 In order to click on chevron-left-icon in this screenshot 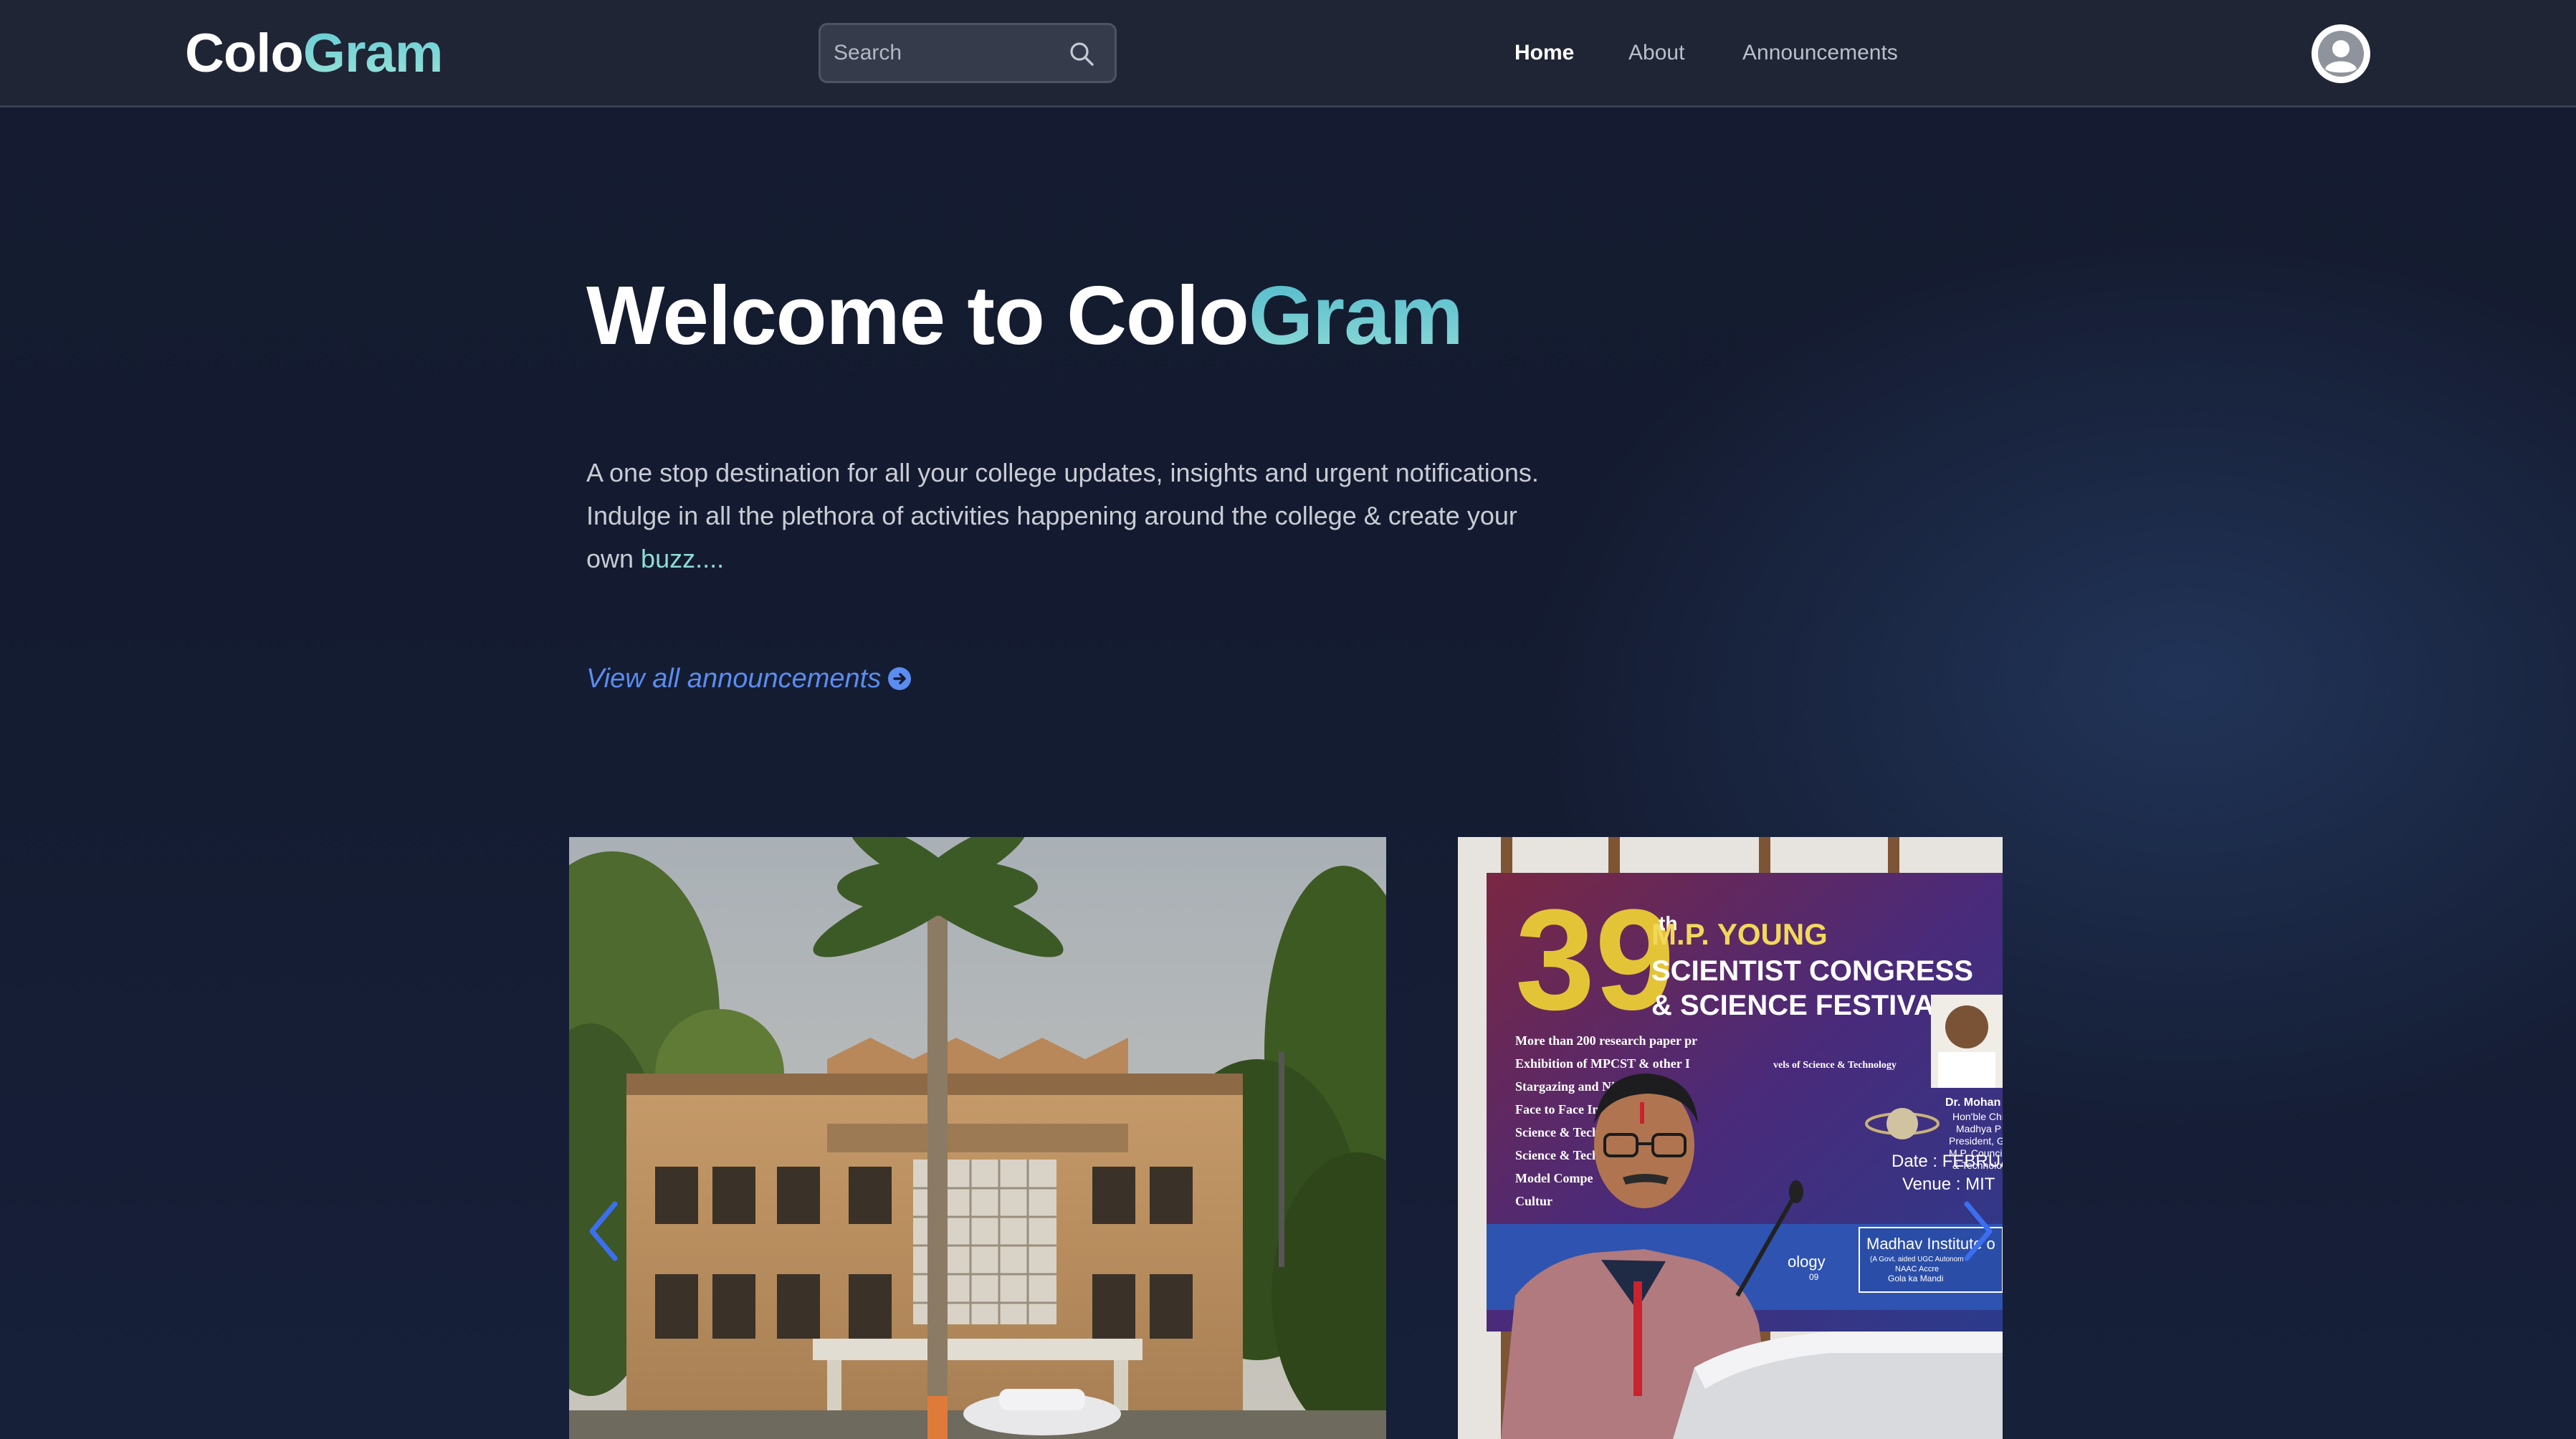, I will do `click(604, 1231)`.